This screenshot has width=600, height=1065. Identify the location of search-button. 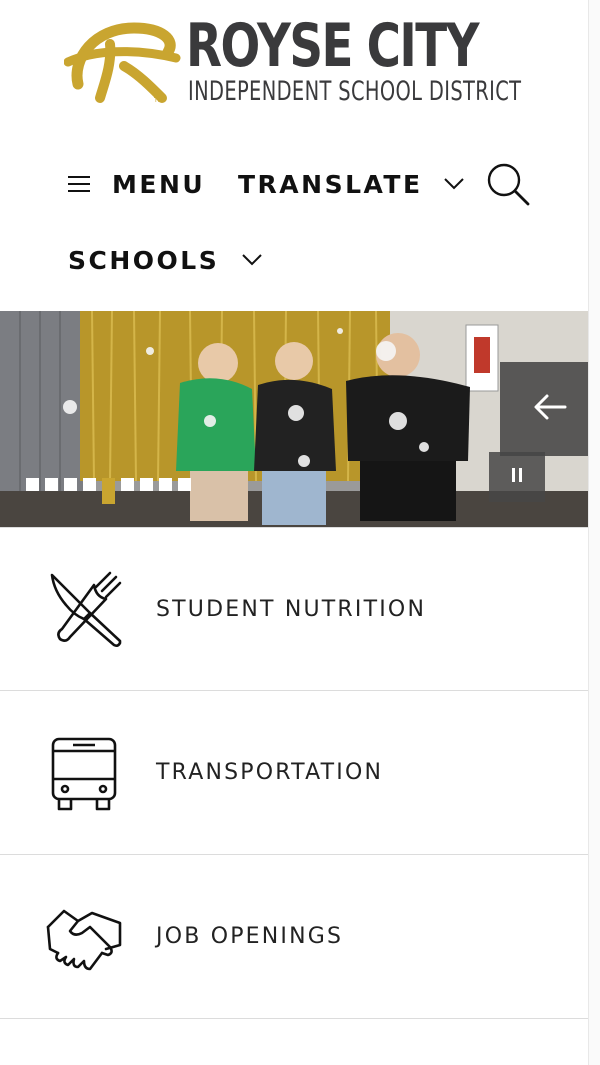
(508, 184).